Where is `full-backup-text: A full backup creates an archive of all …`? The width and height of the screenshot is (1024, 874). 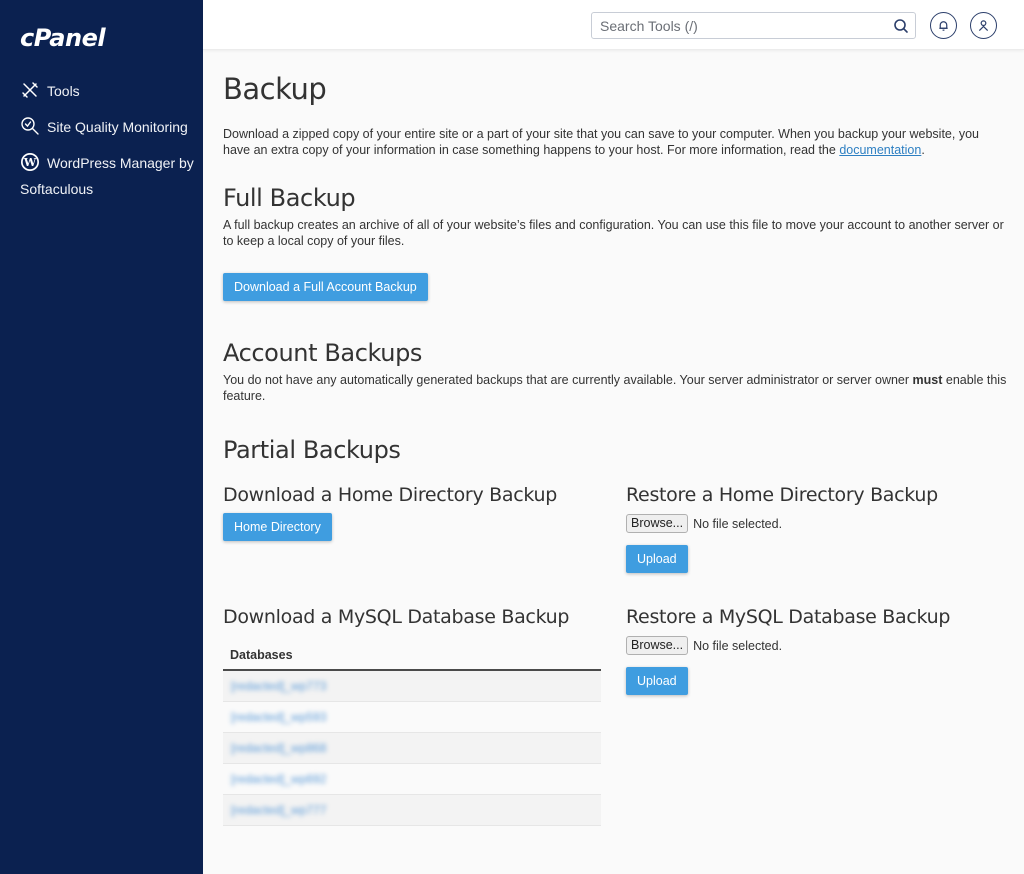 full-backup-text: A full backup creates an archive of all … is located at coordinates (613, 233).